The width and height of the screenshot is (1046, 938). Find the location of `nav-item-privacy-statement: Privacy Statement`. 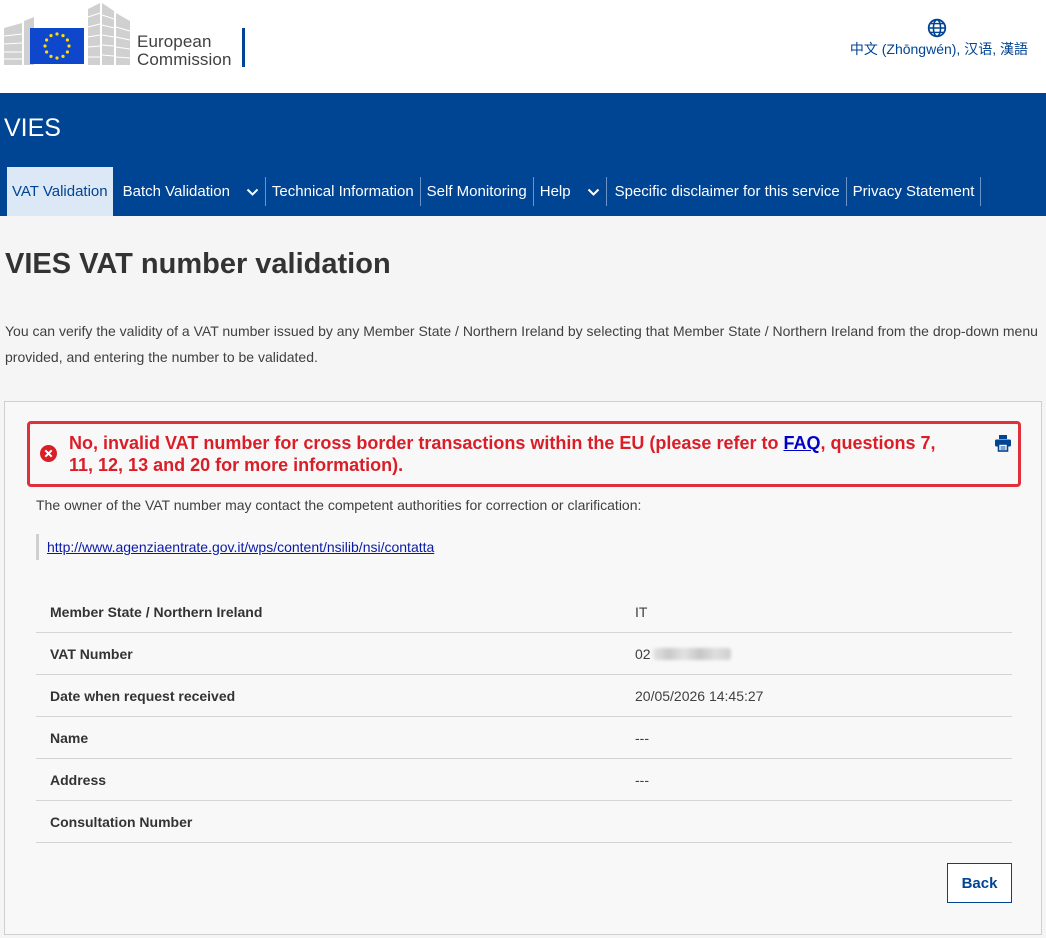

nav-item-privacy-statement: Privacy Statement is located at coordinates (914, 191).